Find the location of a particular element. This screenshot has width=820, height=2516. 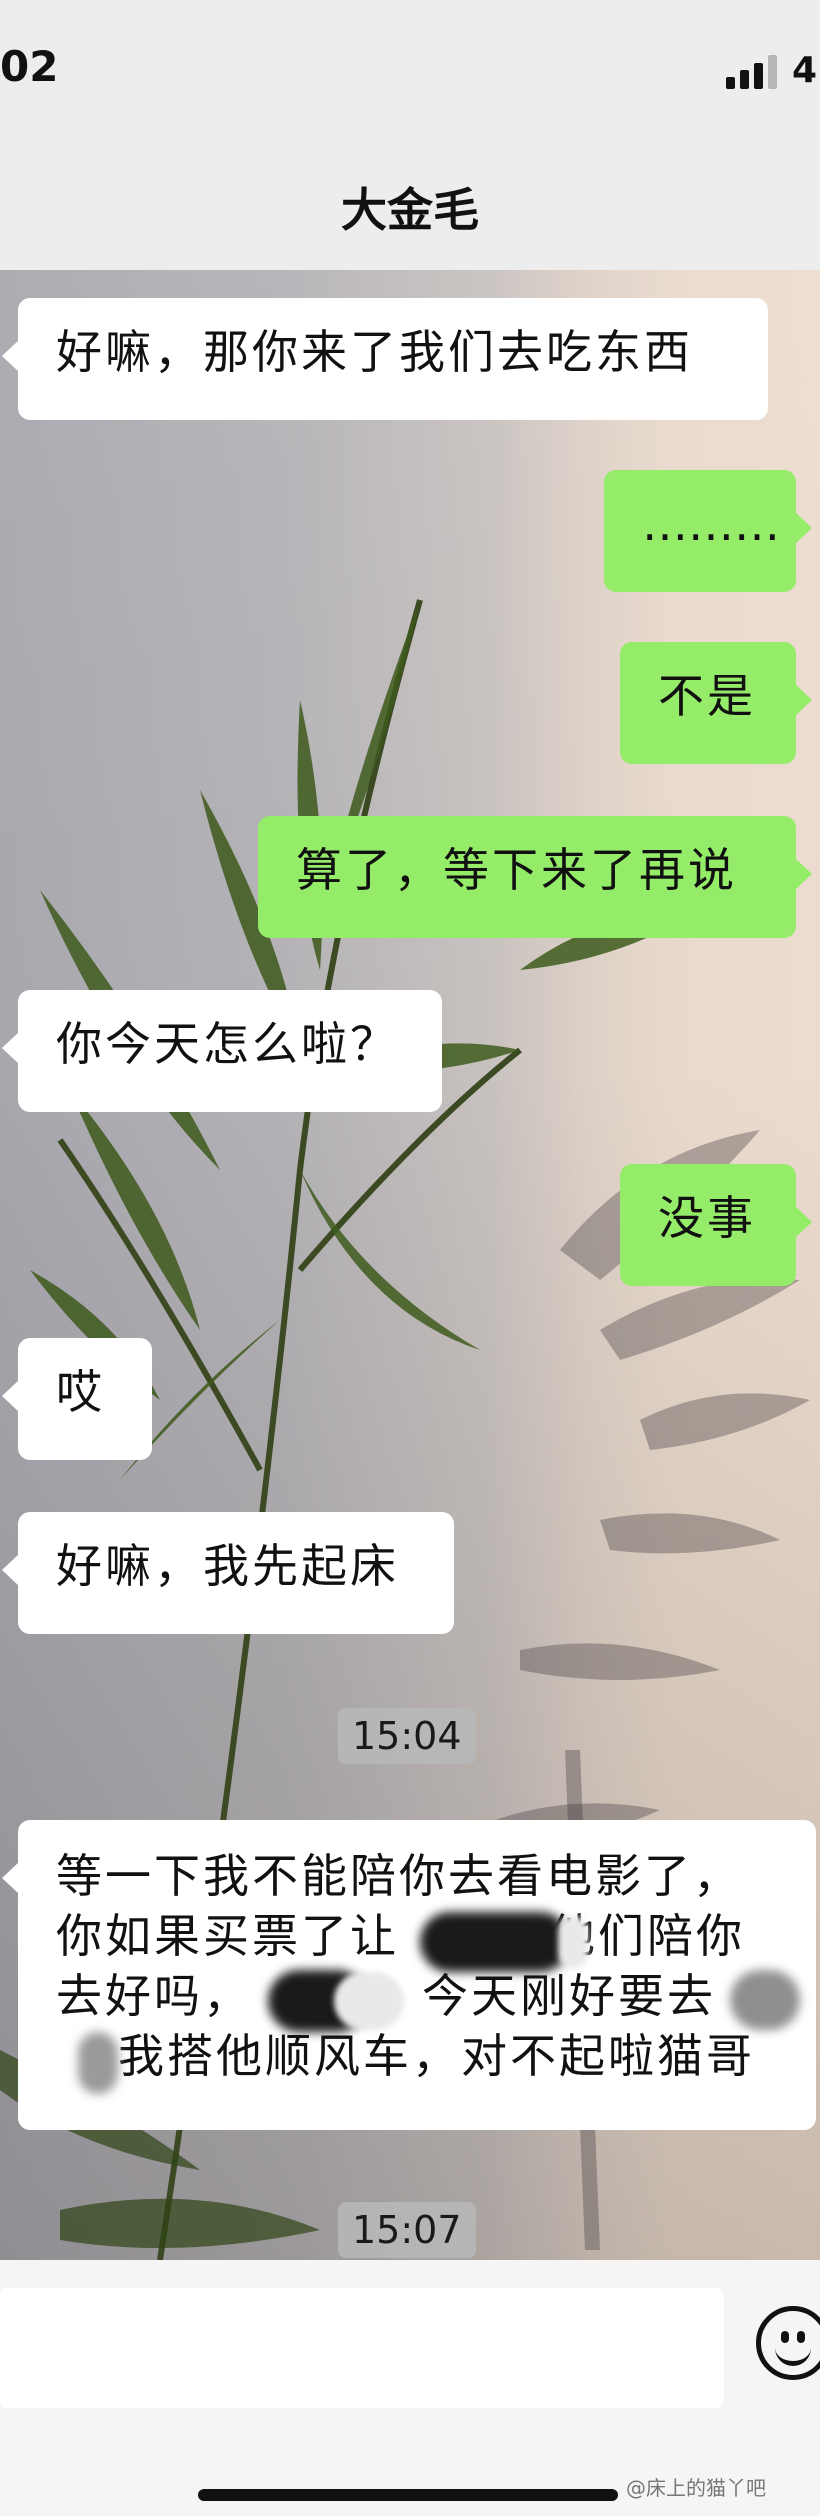

message-fragment: 今天刚好要去 is located at coordinates (569, 1996).